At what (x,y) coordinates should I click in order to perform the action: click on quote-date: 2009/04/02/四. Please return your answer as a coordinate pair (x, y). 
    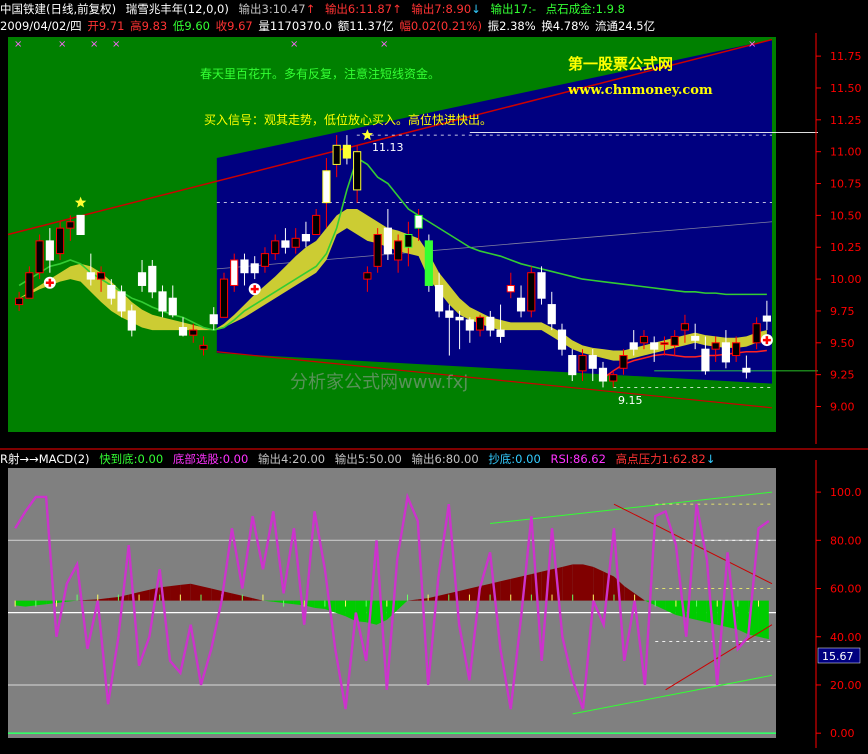
    Looking at the image, I should click on (41, 26).